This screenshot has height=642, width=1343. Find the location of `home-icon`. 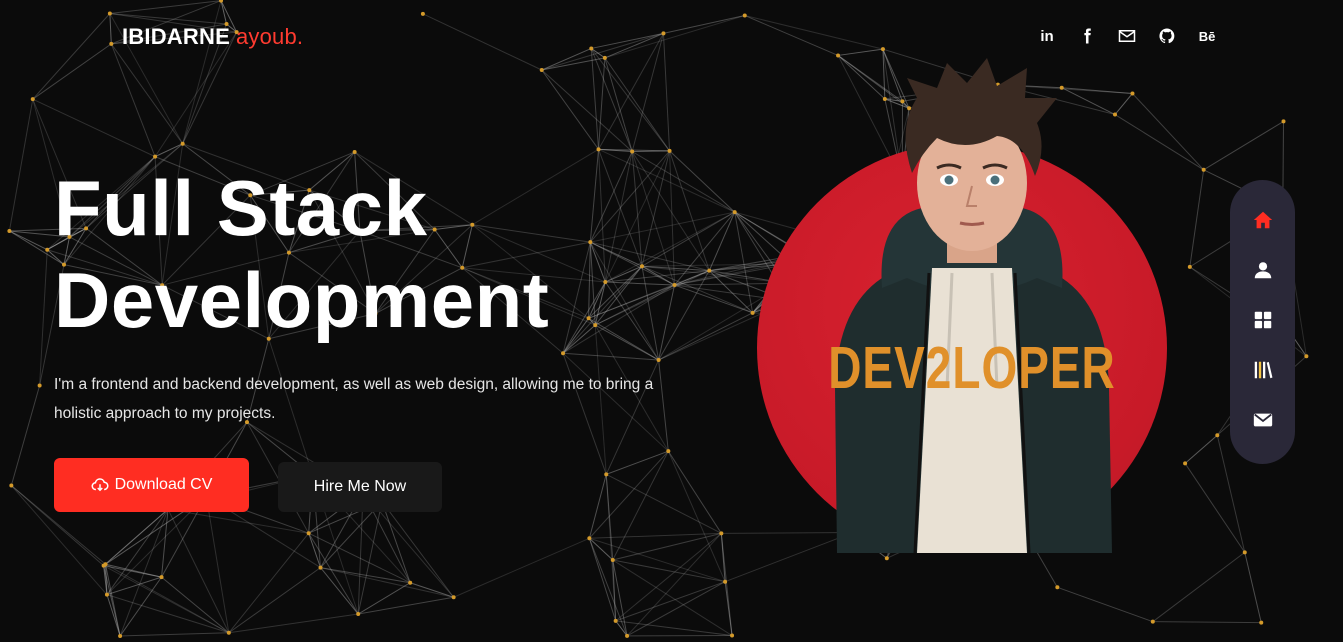

home-icon is located at coordinates (1262, 220).